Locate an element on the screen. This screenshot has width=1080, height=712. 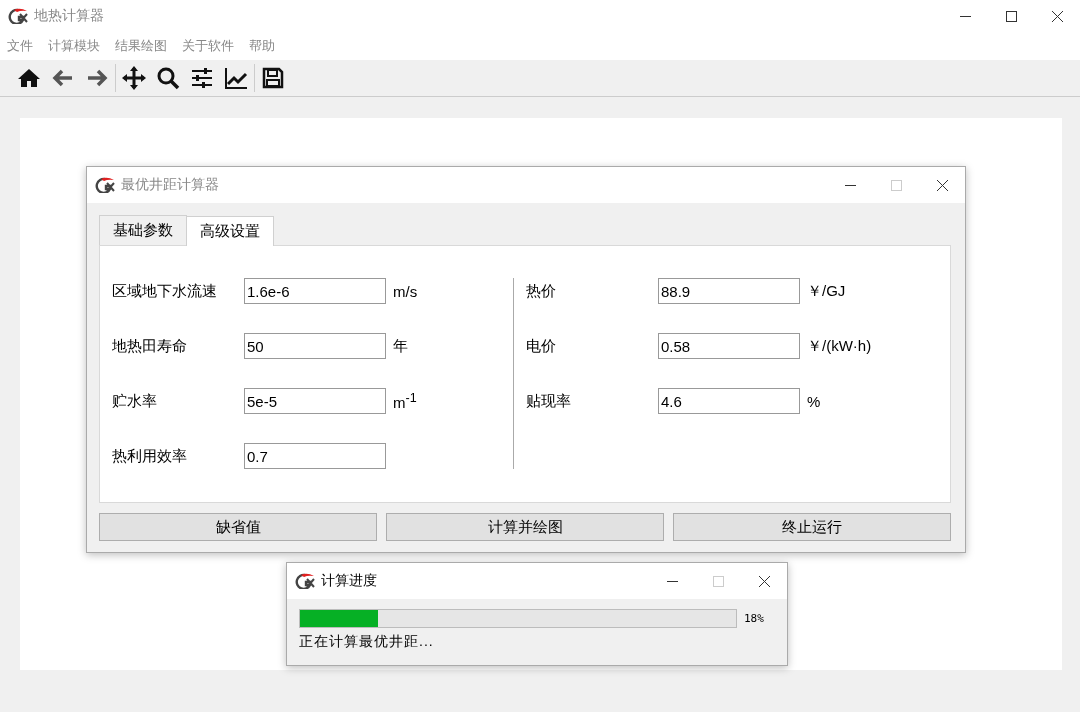
menu-item: 关于软件 is located at coordinates (208, 46).